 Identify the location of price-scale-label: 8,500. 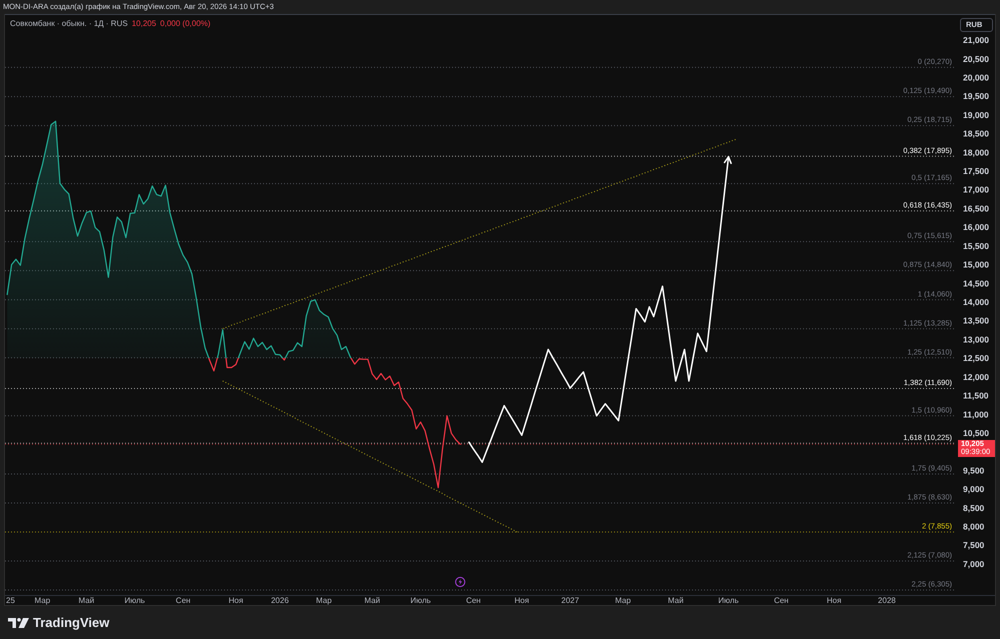
(973, 507).